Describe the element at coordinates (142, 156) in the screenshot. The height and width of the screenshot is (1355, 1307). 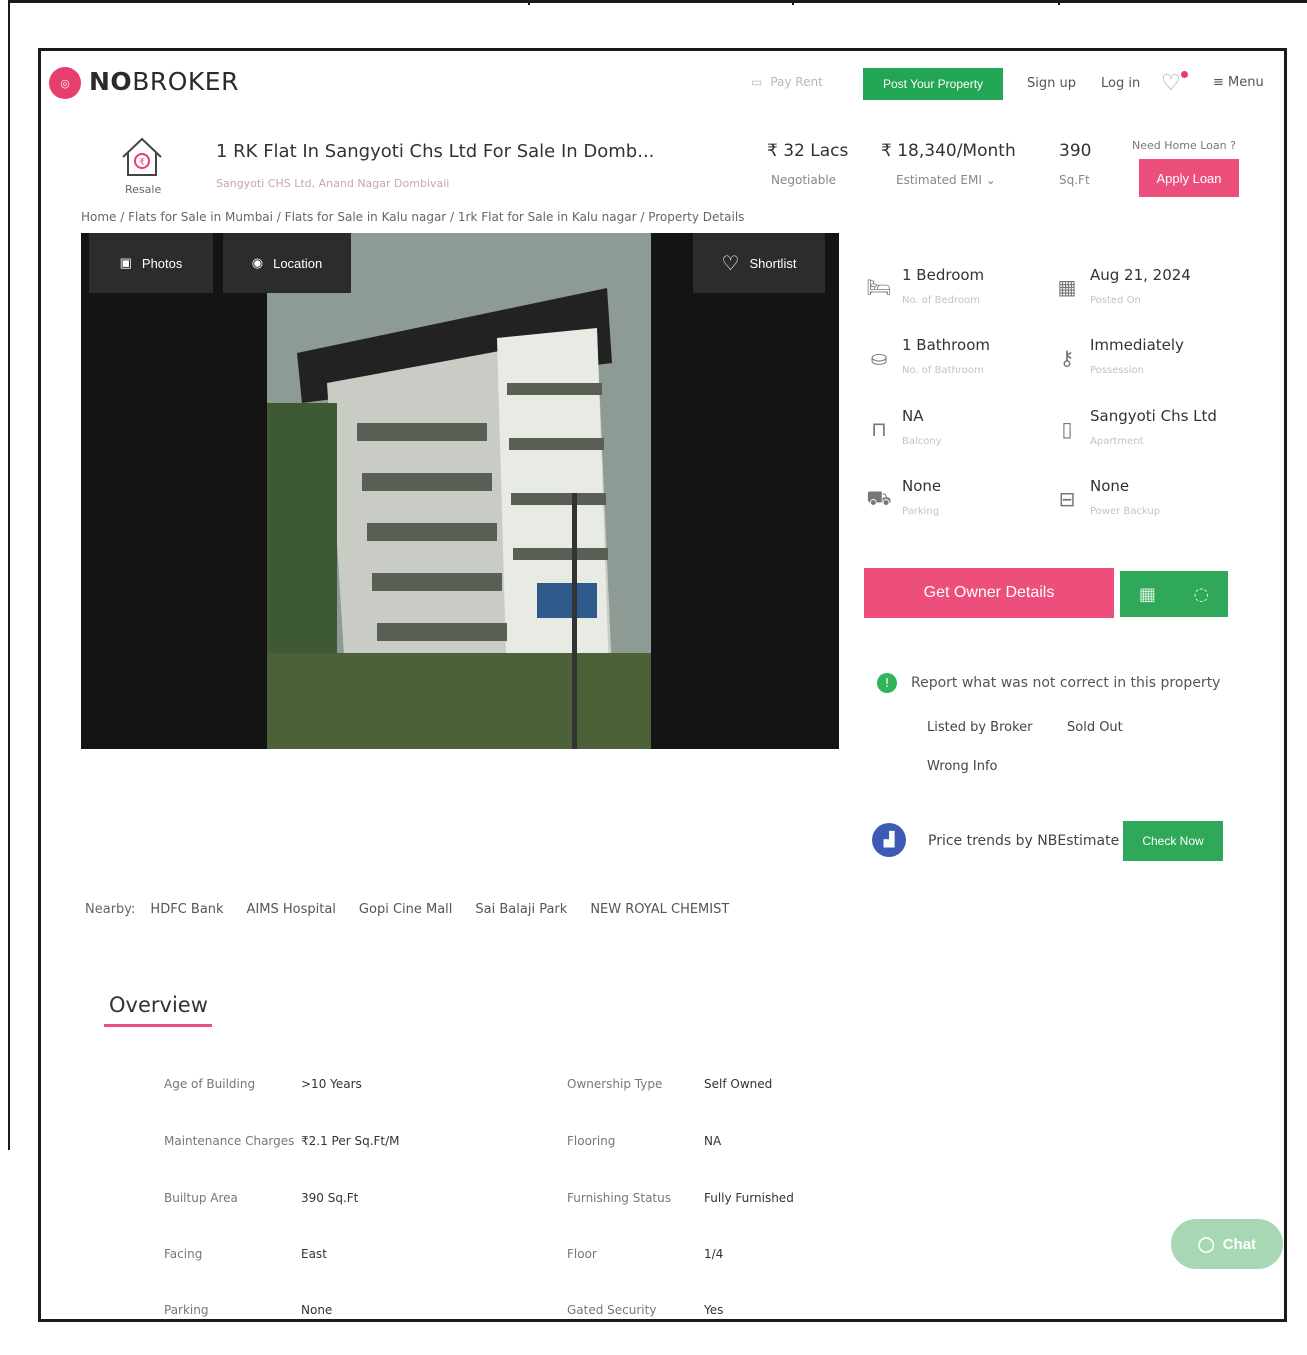
I see `resale-house-icon: ₹` at that location.